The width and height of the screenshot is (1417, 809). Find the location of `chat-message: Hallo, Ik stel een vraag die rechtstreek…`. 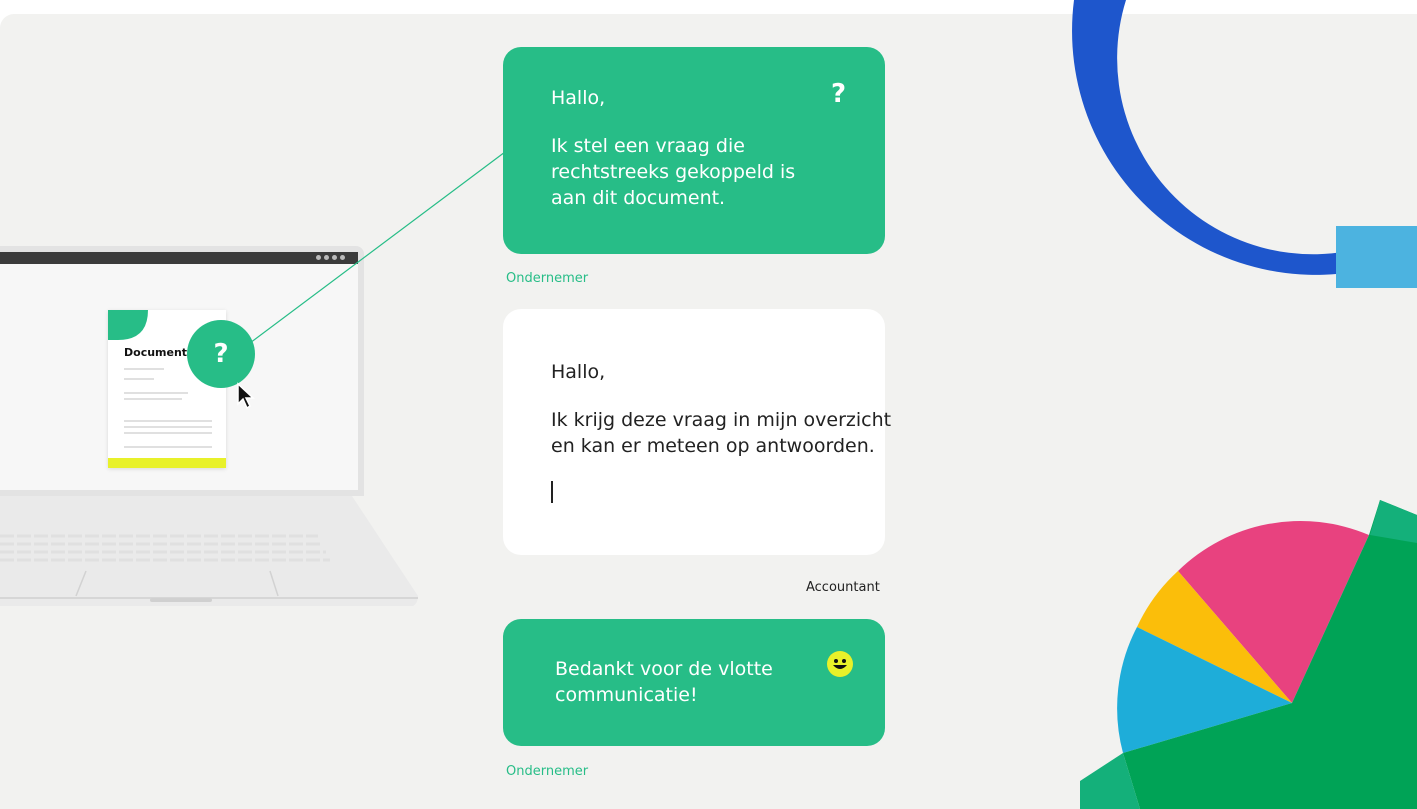

chat-message: Hallo, Ik stel een vraag die rechtstreek… is located at coordinates (694, 150).